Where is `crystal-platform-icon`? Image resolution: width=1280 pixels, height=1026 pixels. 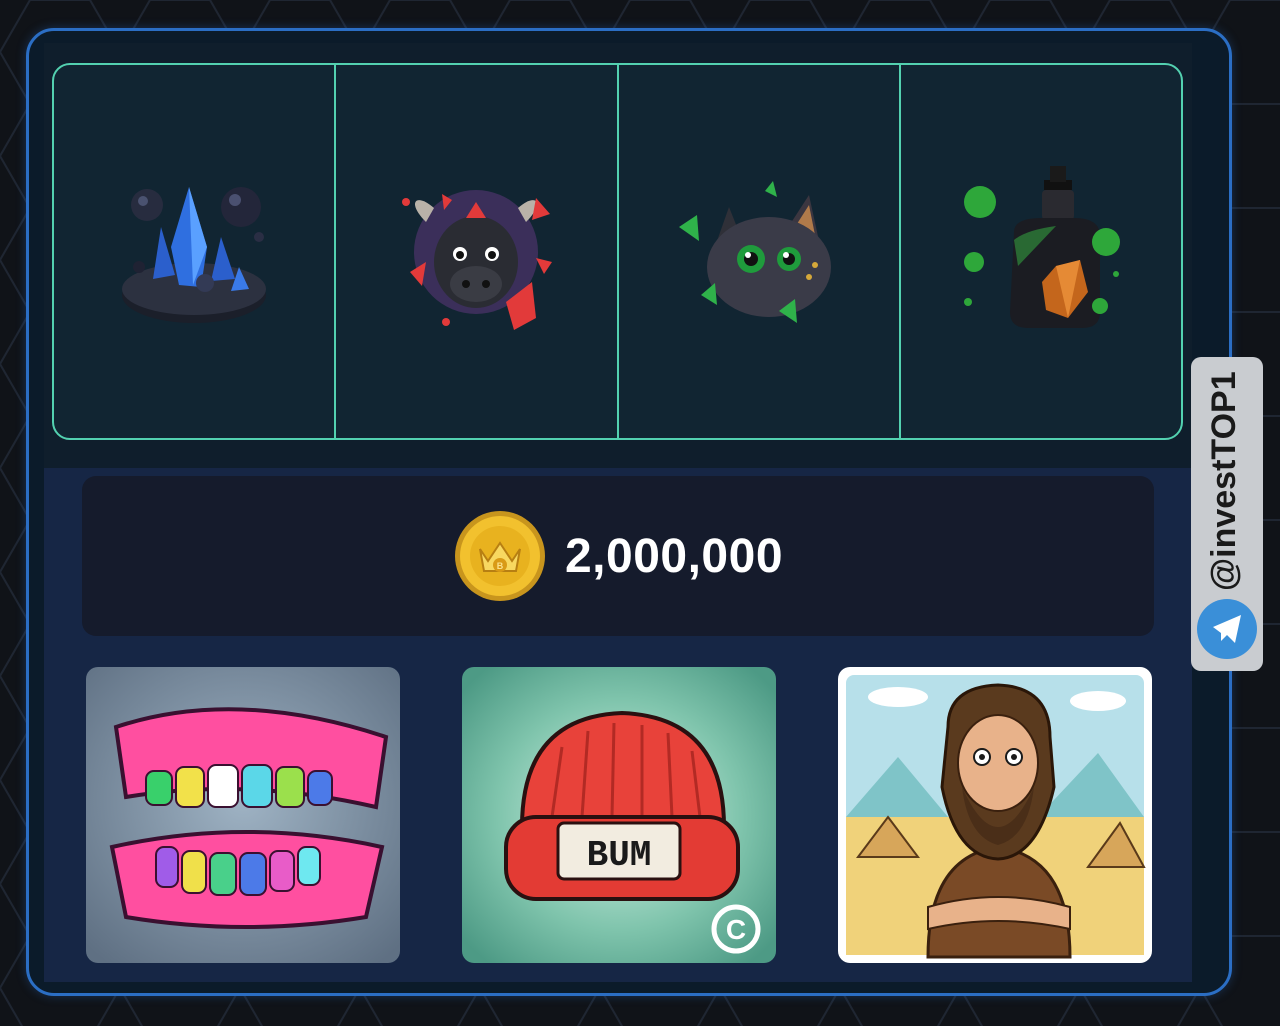
crystal-platform-icon is located at coordinates (194, 254).